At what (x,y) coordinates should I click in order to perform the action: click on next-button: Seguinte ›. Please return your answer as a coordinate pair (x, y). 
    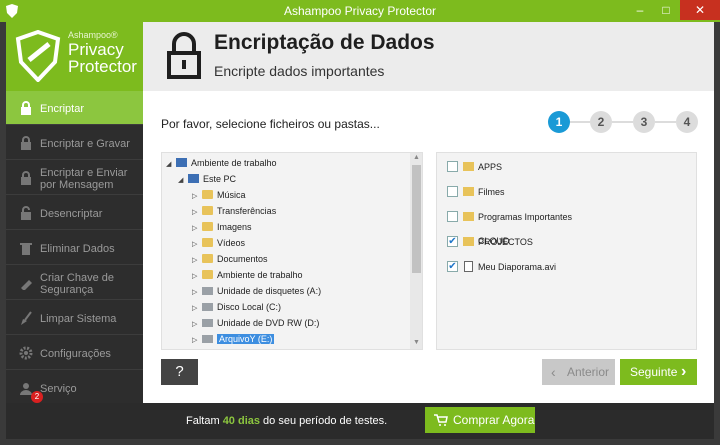
    Looking at the image, I should click on (658, 372).